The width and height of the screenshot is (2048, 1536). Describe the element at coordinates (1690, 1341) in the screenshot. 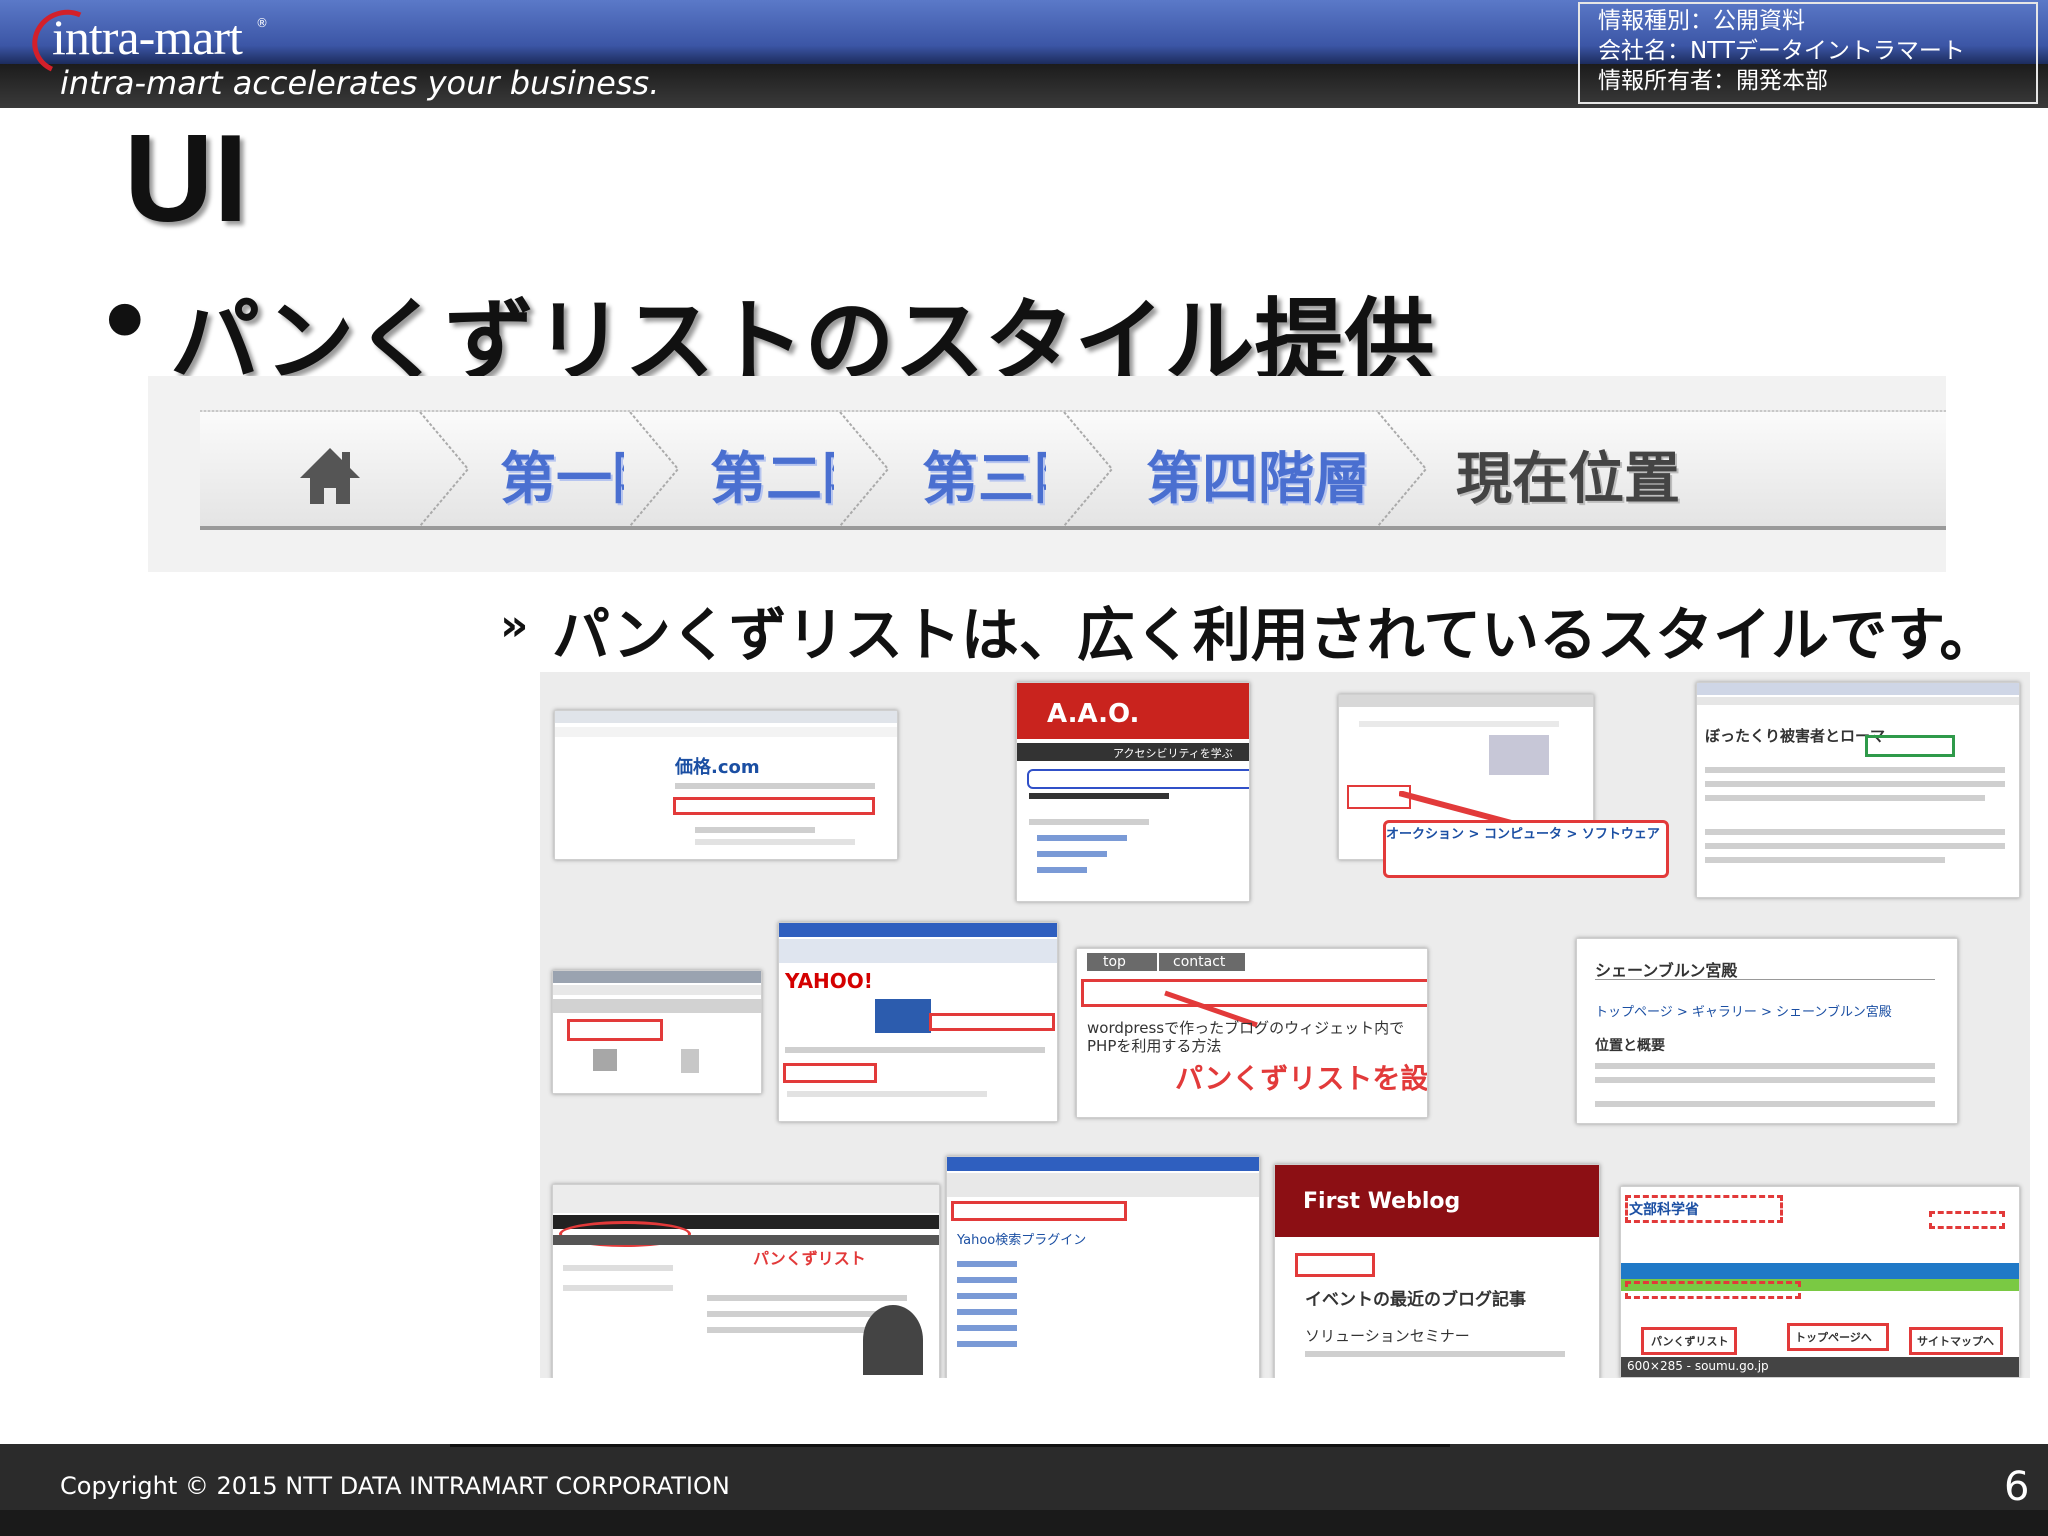

I see `mext-label-1: パンくずリスト` at that location.